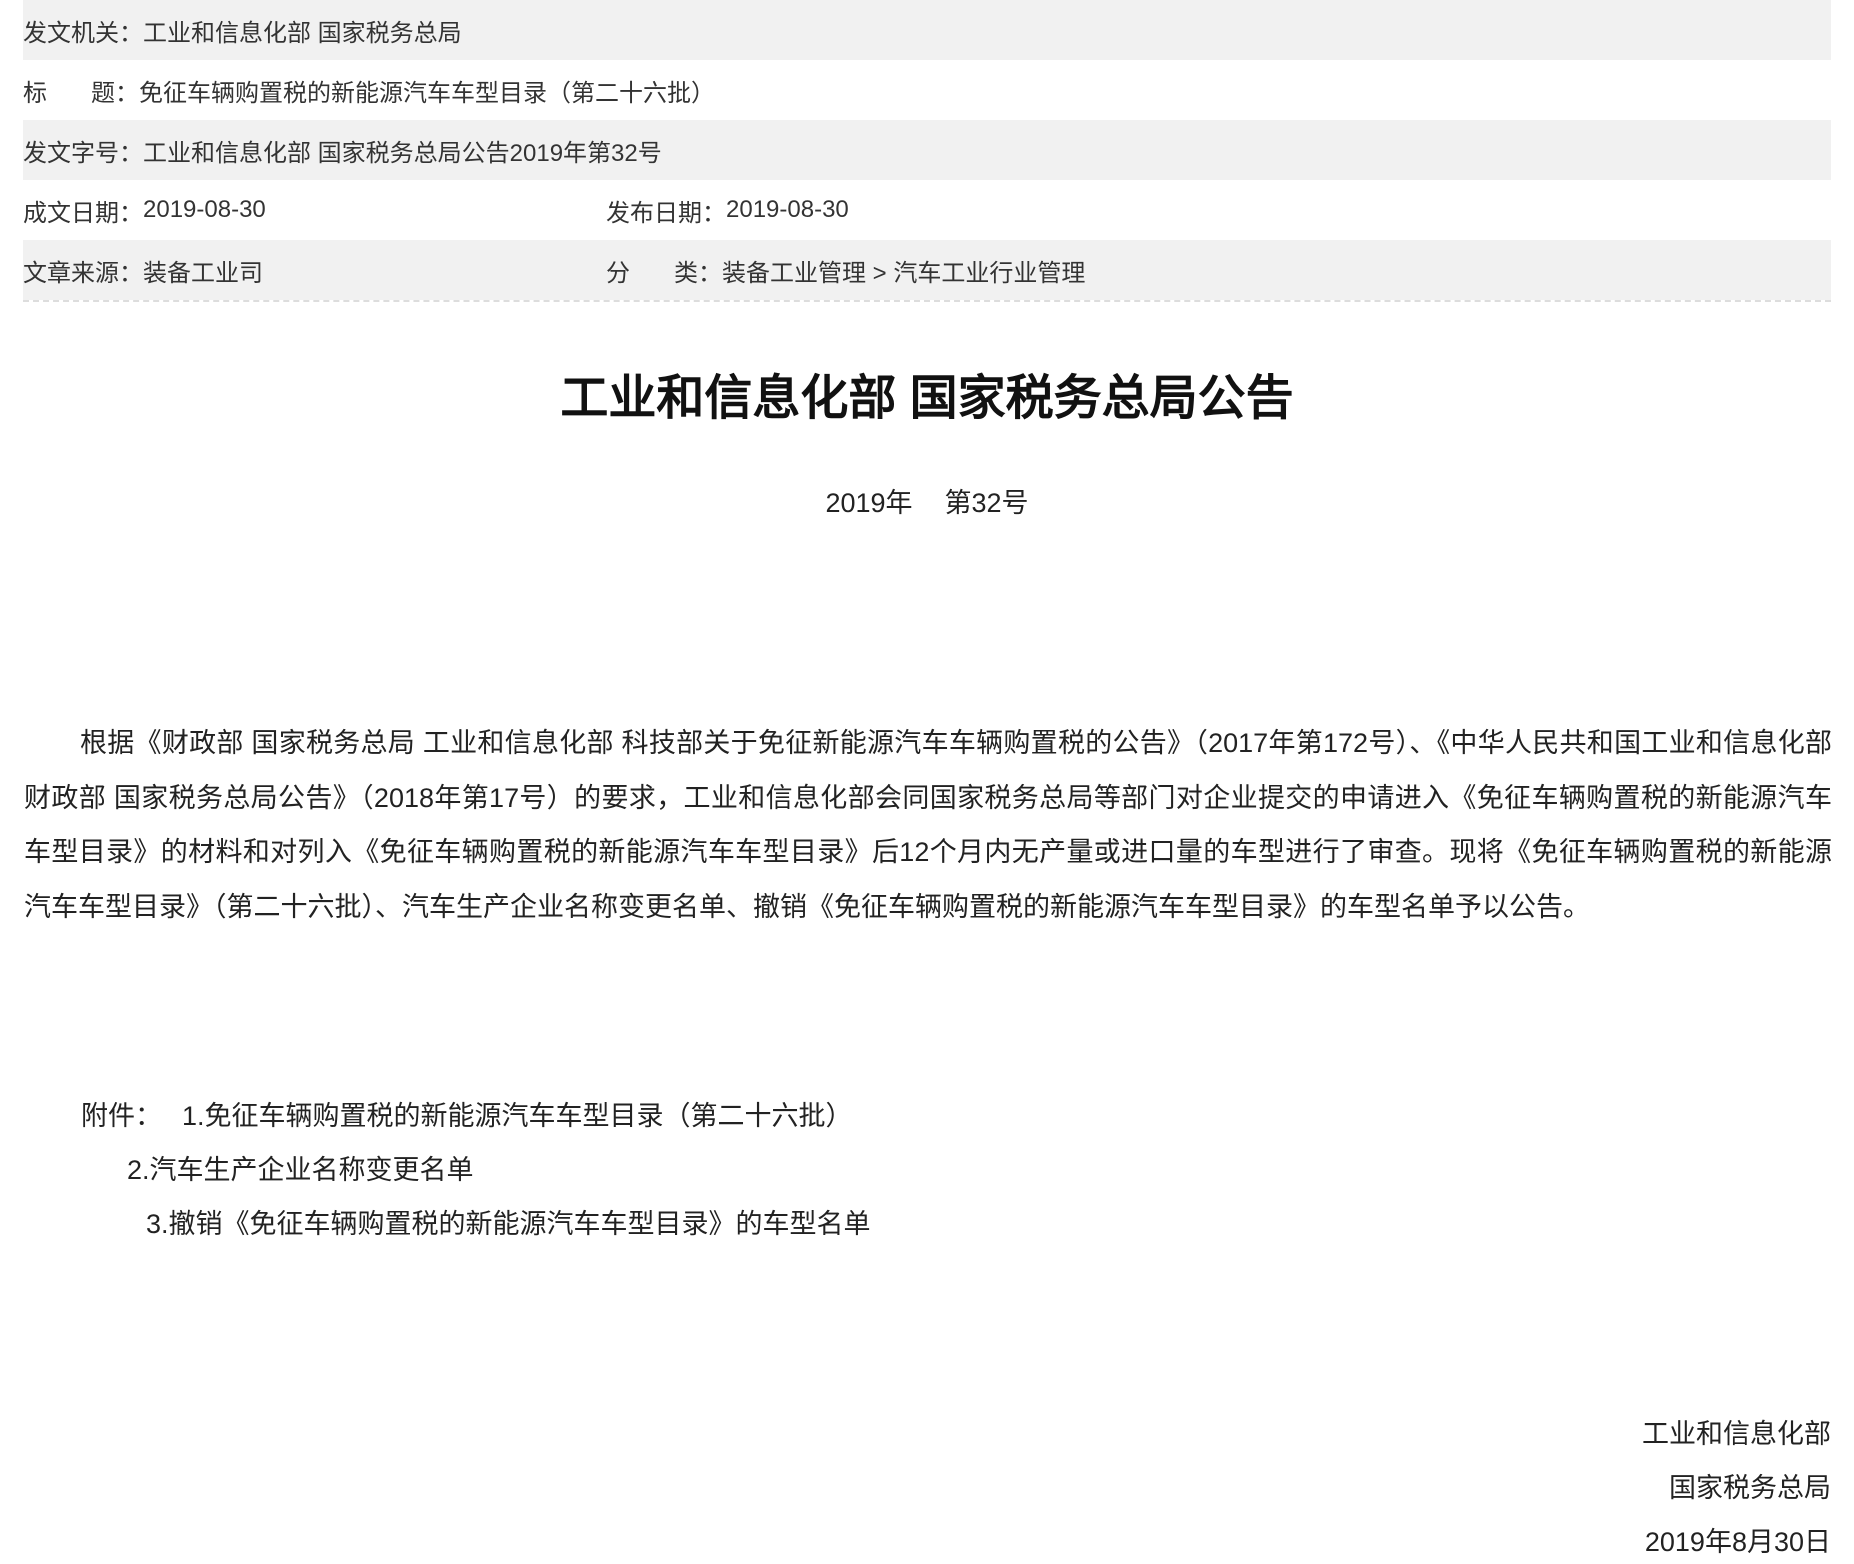 This screenshot has width=1854, height=1564. What do you see at coordinates (927, 210) in the screenshot?
I see `metadata-row-dates: 成文日期： 2019-08-30 发布日期： 2019-08-30` at bounding box center [927, 210].